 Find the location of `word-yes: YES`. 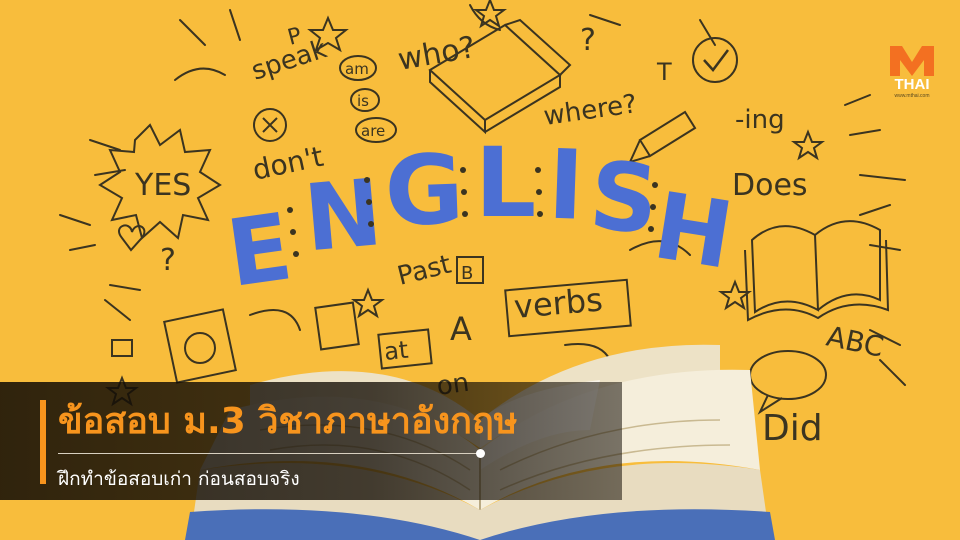

word-yes: YES is located at coordinates (162, 185).